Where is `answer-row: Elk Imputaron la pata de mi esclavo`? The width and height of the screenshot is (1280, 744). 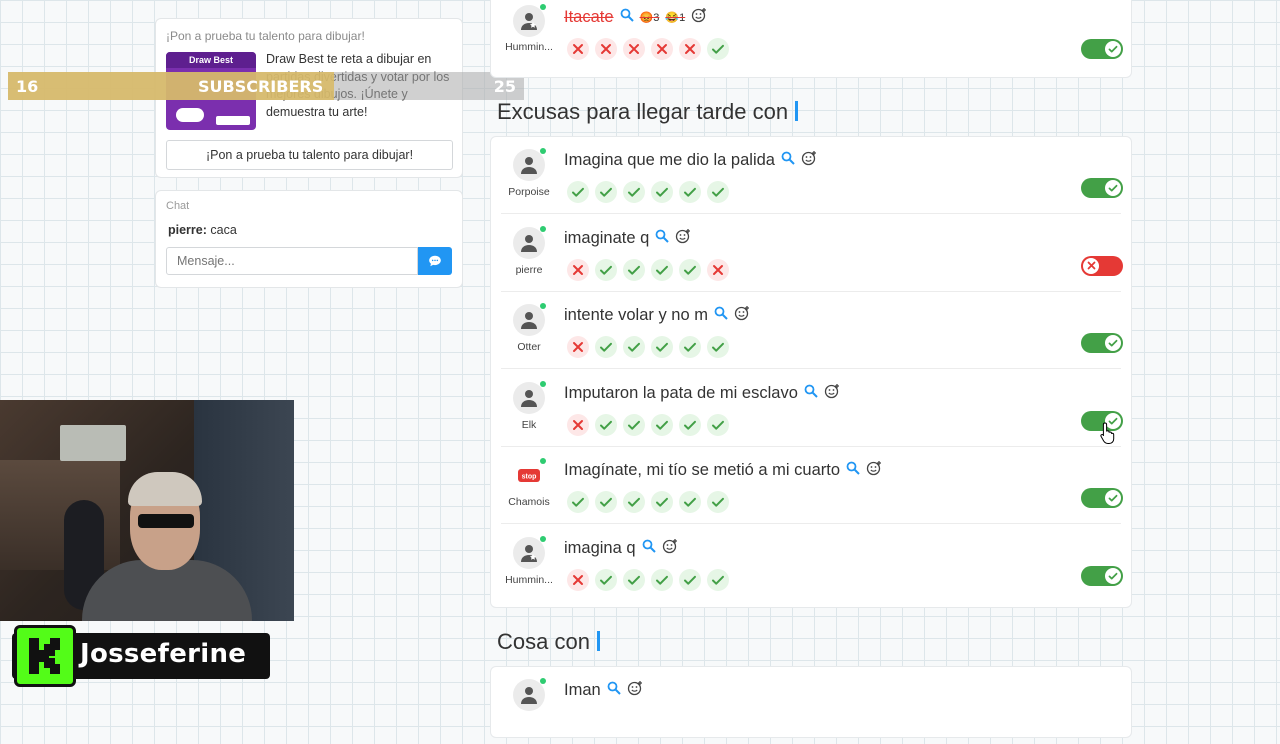 answer-row: Elk Imputaron la pata de mi esclavo is located at coordinates (811, 408).